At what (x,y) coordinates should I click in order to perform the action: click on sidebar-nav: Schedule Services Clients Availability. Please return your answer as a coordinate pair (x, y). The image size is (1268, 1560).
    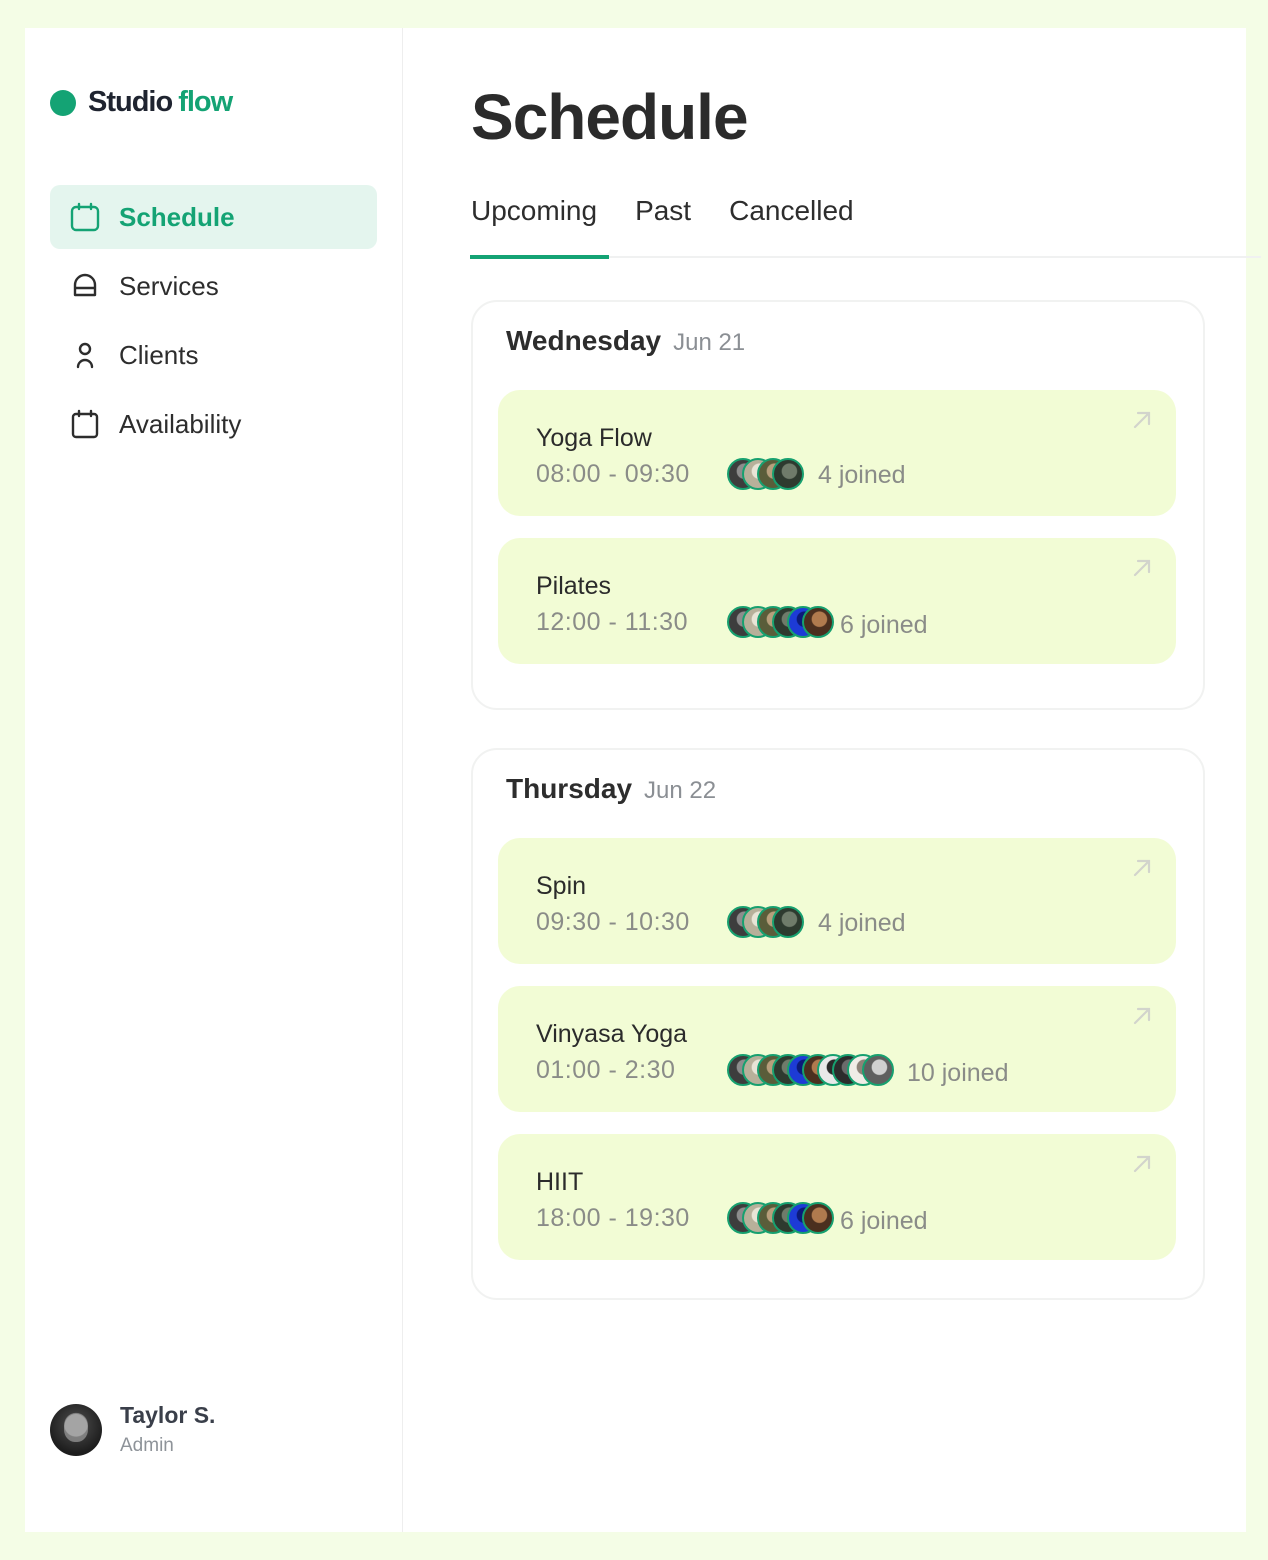
    Looking at the image, I should click on (213, 323).